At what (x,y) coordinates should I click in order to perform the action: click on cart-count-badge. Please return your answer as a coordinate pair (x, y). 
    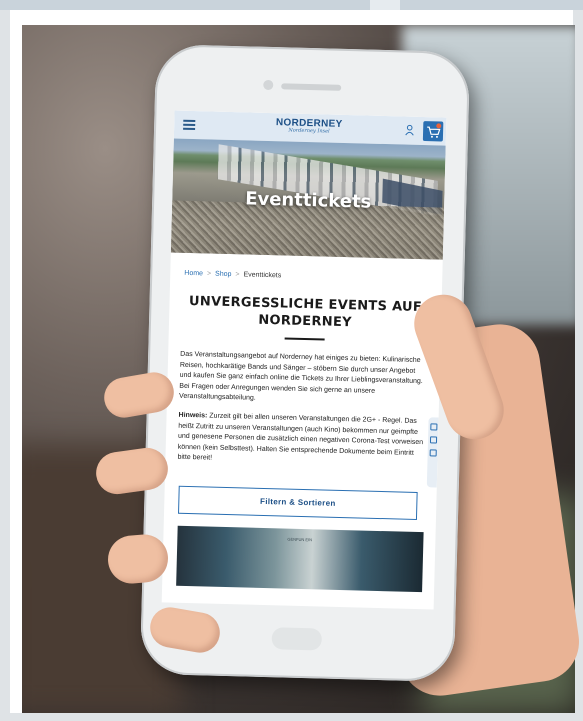
    Looking at the image, I should click on (439, 126).